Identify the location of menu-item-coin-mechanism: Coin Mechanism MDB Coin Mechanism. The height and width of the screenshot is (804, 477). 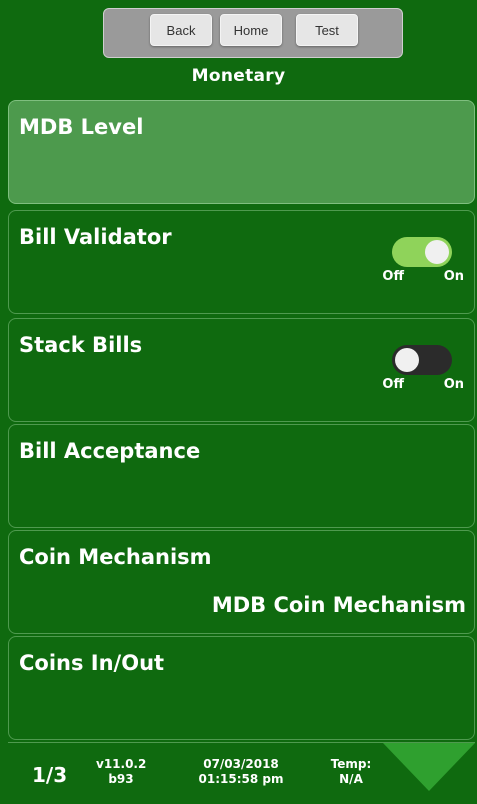
(241, 582).